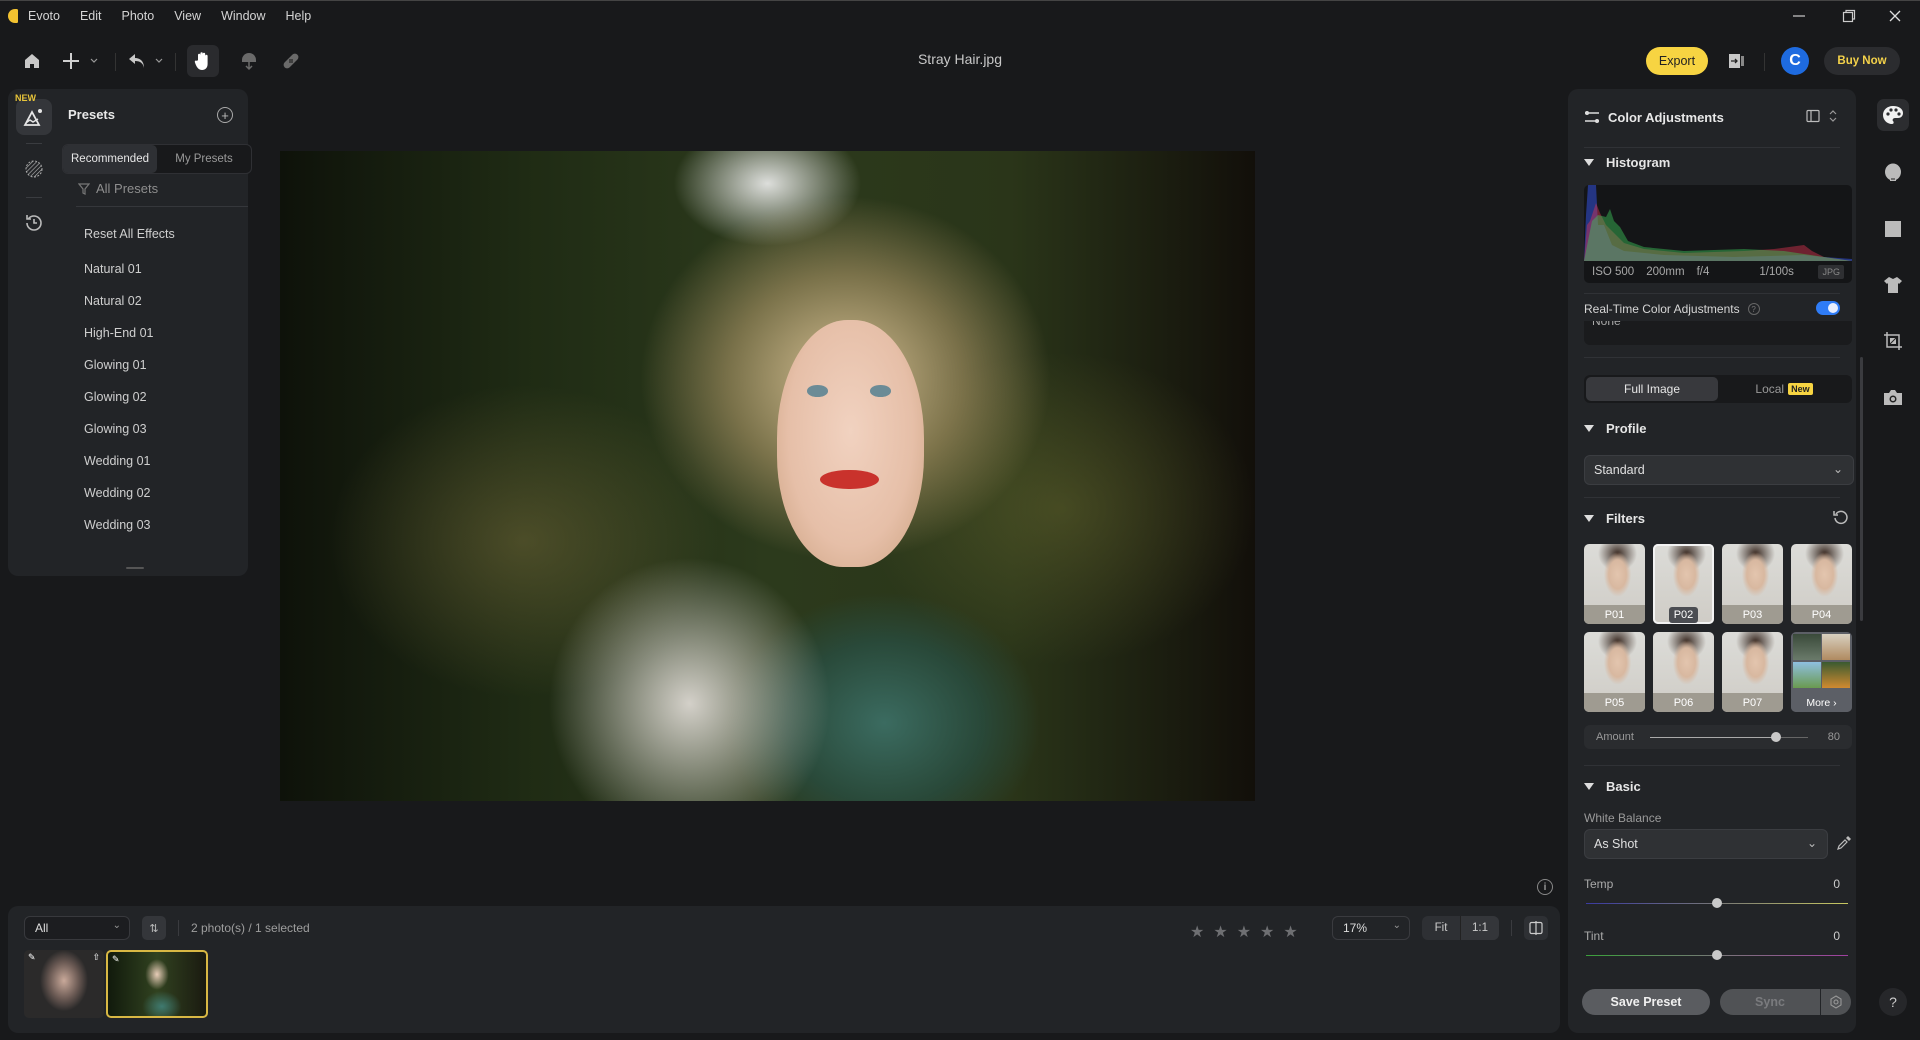  Describe the element at coordinates (1479, 928) in the screenshot. I see `one-to-one-button: 1:1` at that location.